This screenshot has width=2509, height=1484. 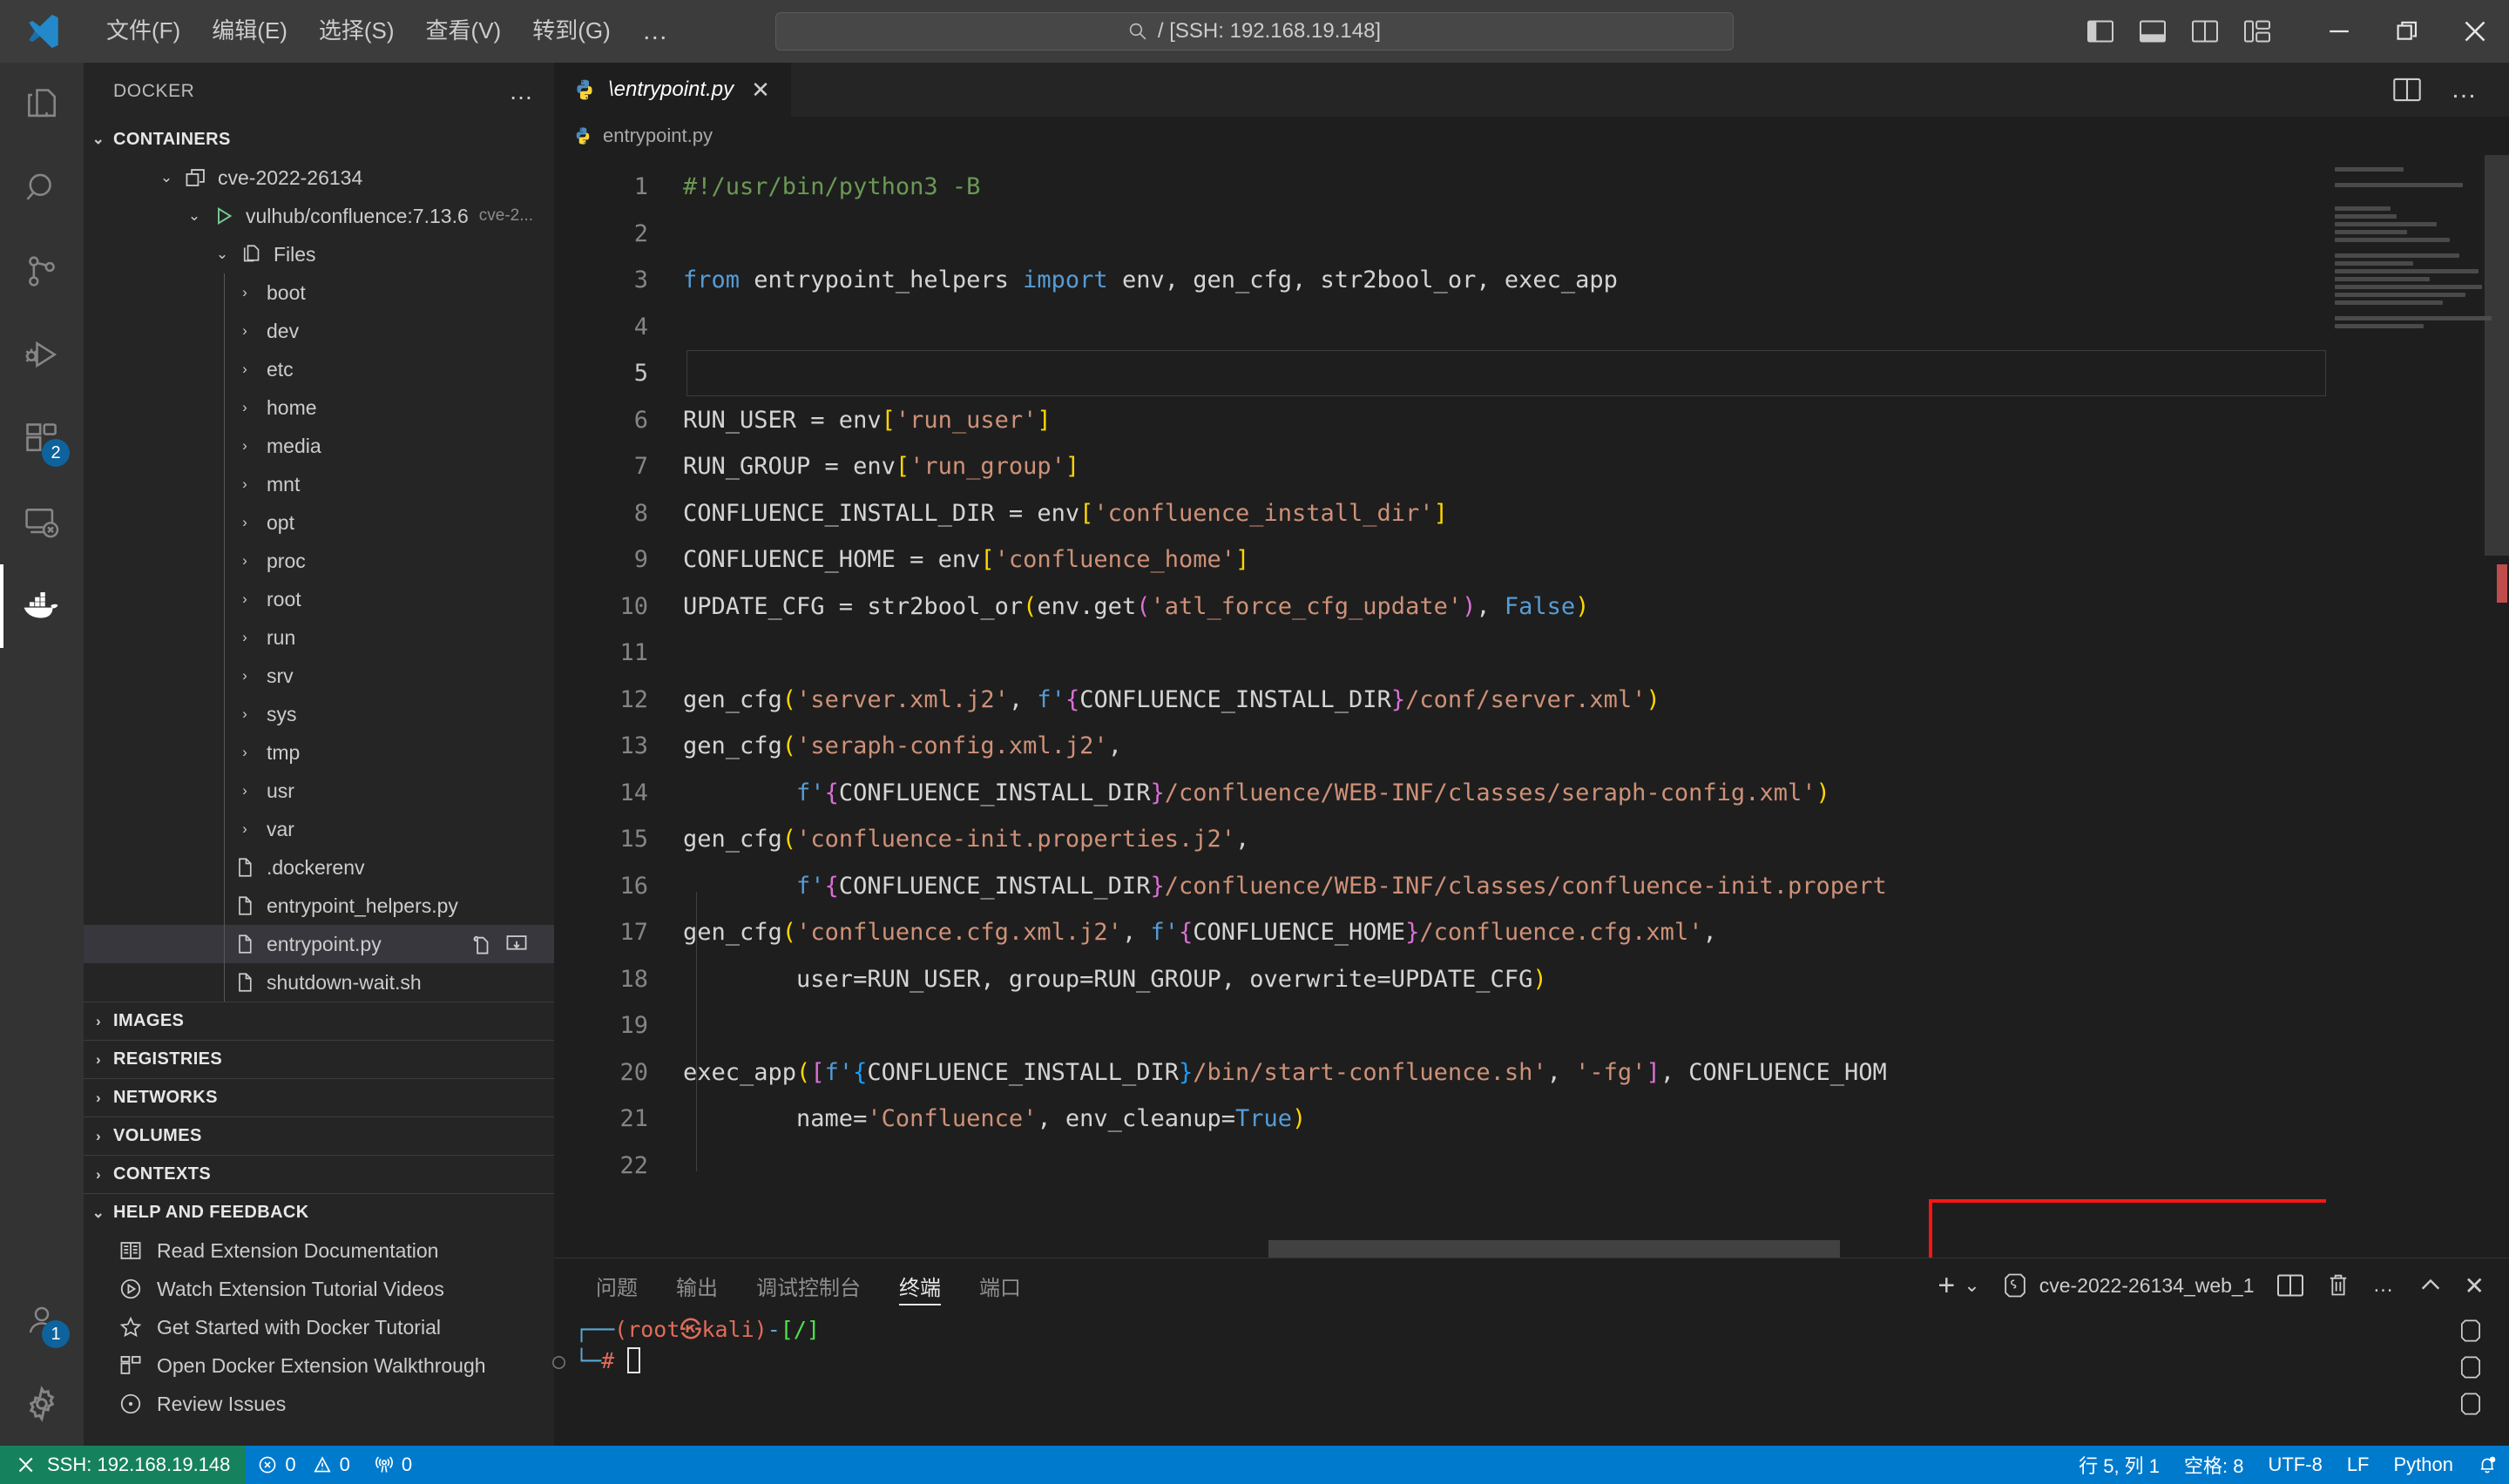 What do you see at coordinates (2213, 1465) in the screenshot?
I see `status-indentation: 空格: 8` at bounding box center [2213, 1465].